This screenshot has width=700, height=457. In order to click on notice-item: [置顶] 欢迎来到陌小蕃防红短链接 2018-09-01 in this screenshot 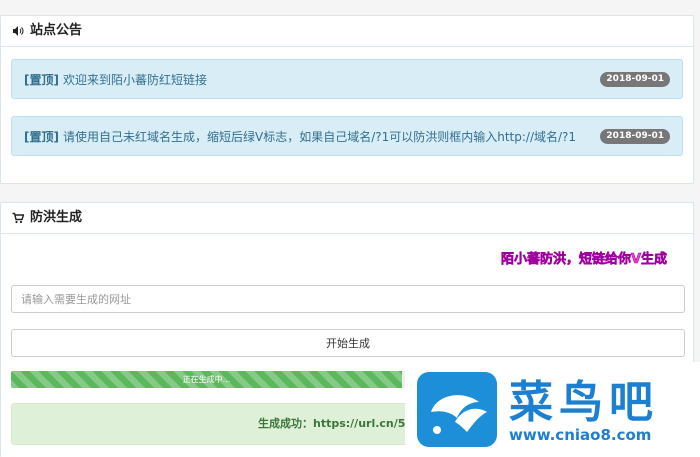, I will do `click(347, 79)`.